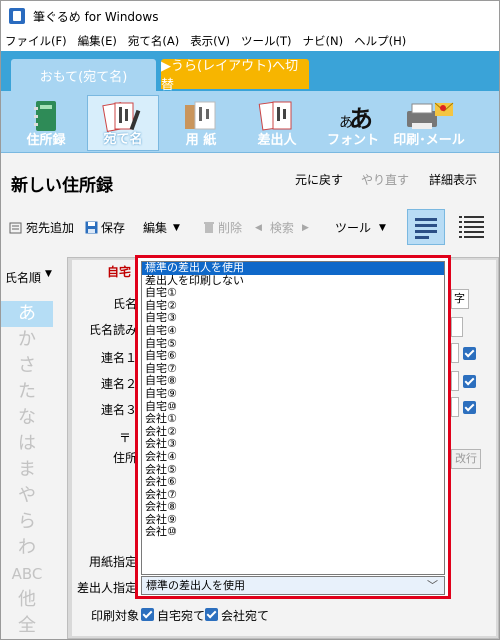  I want to click on sender-option: 会社⑨, so click(293, 520).